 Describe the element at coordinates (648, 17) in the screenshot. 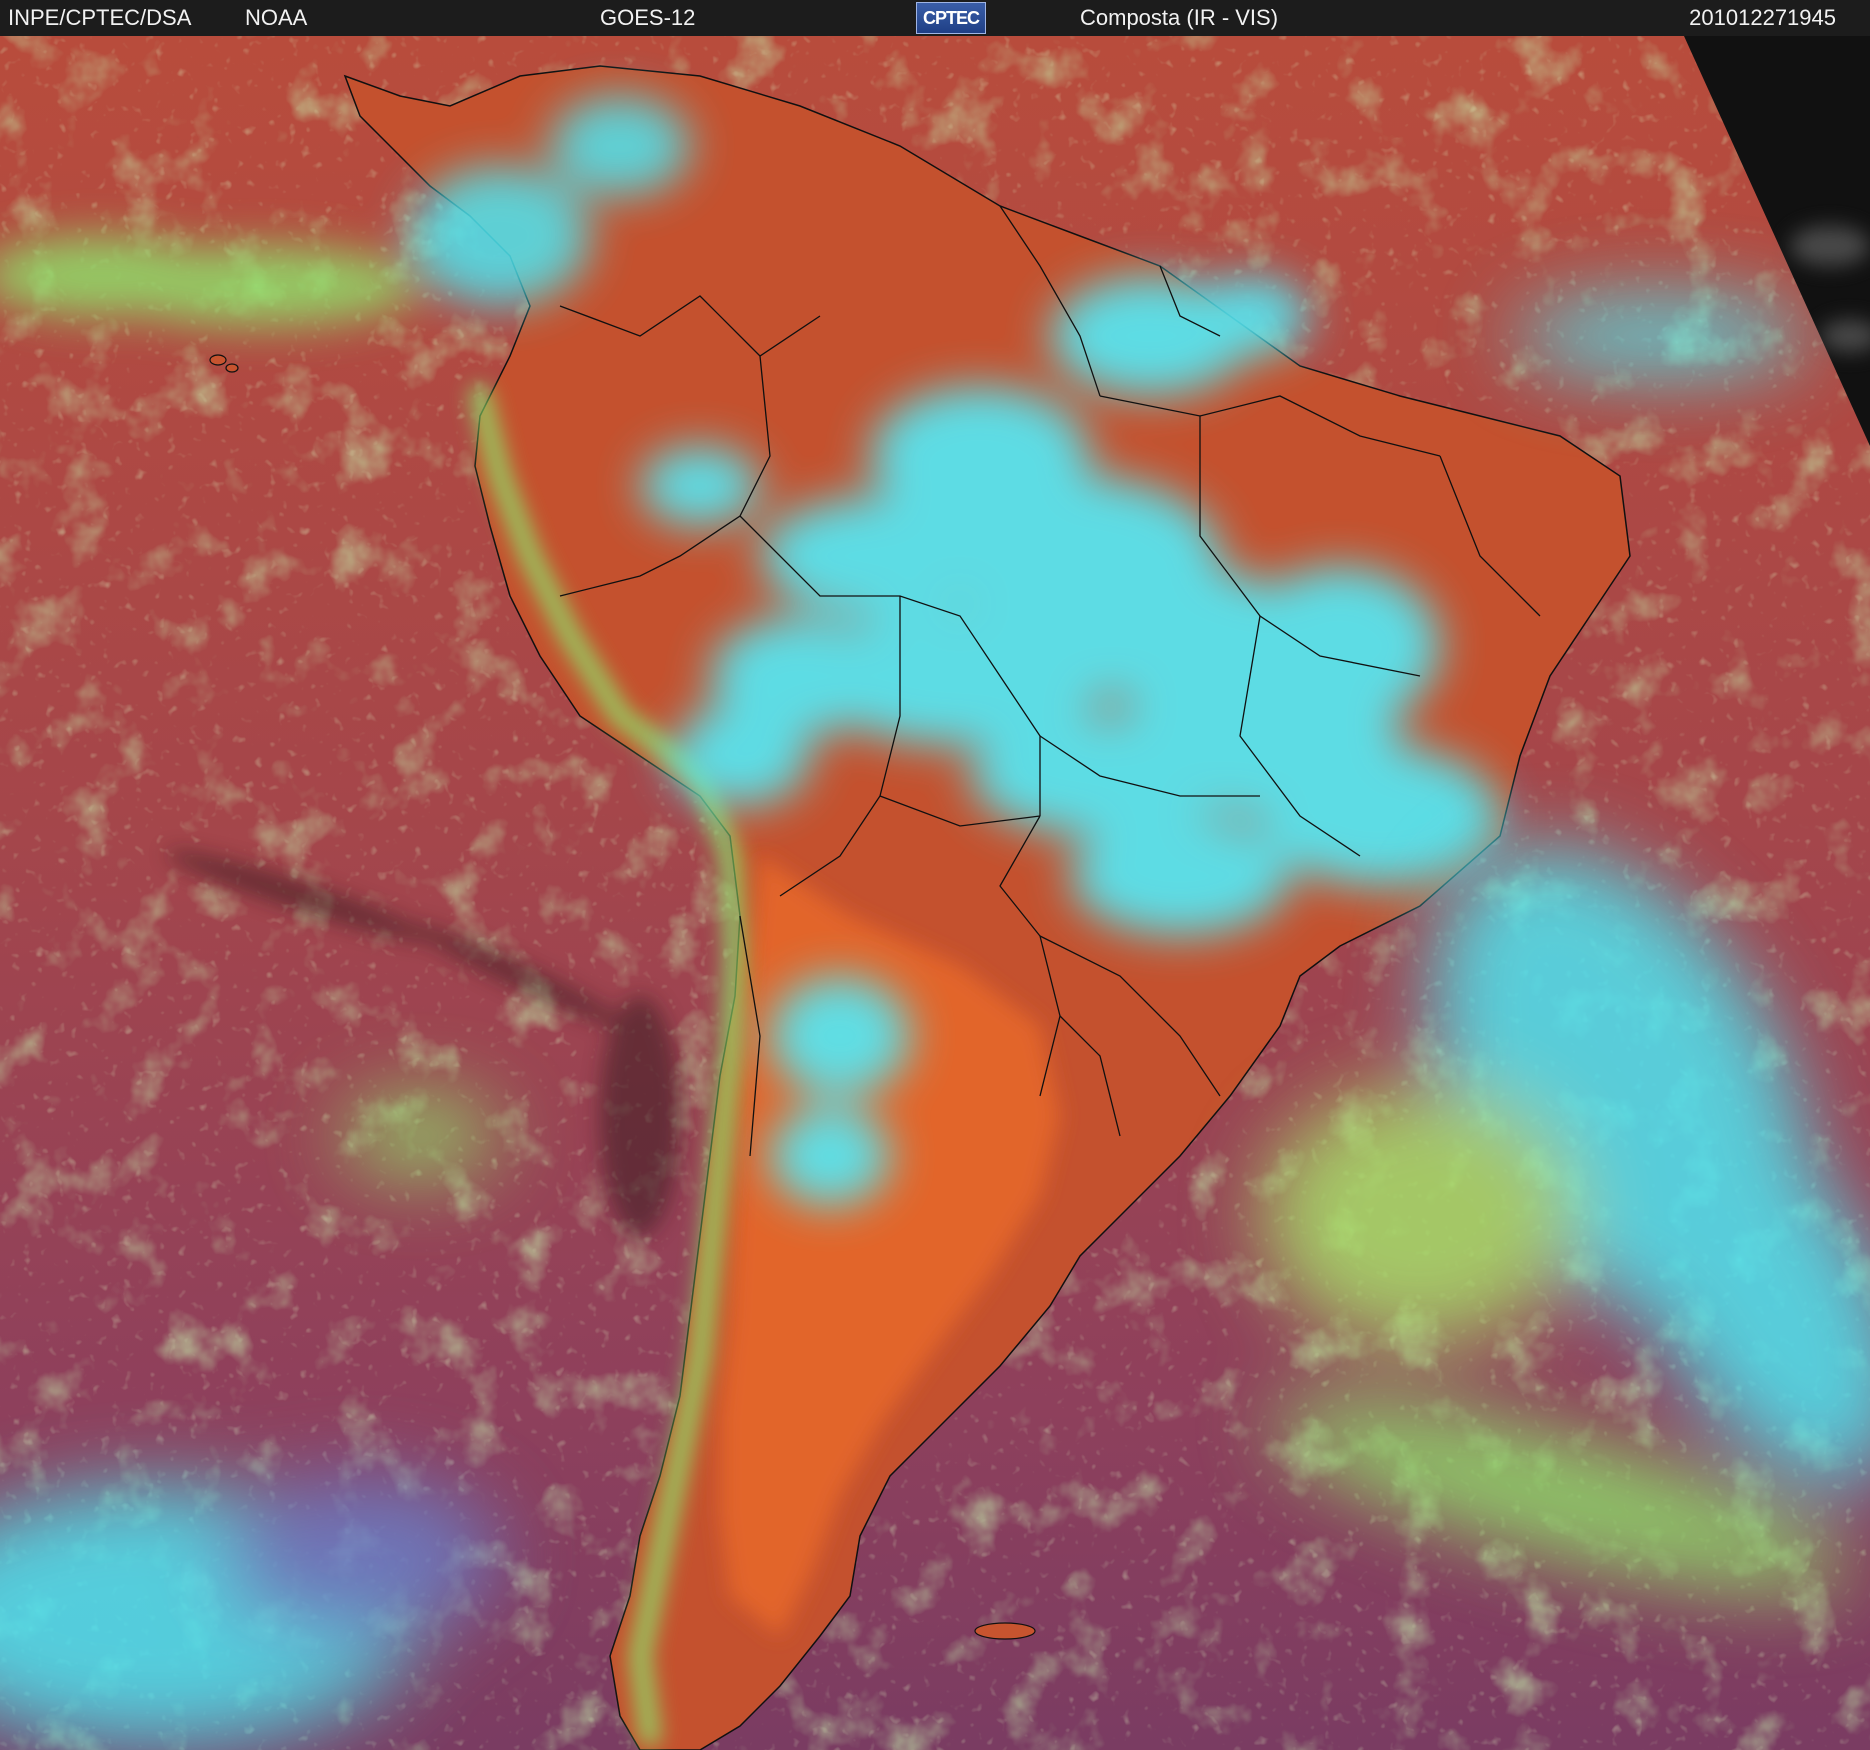

I see `satellite-label: GOES-12` at that location.